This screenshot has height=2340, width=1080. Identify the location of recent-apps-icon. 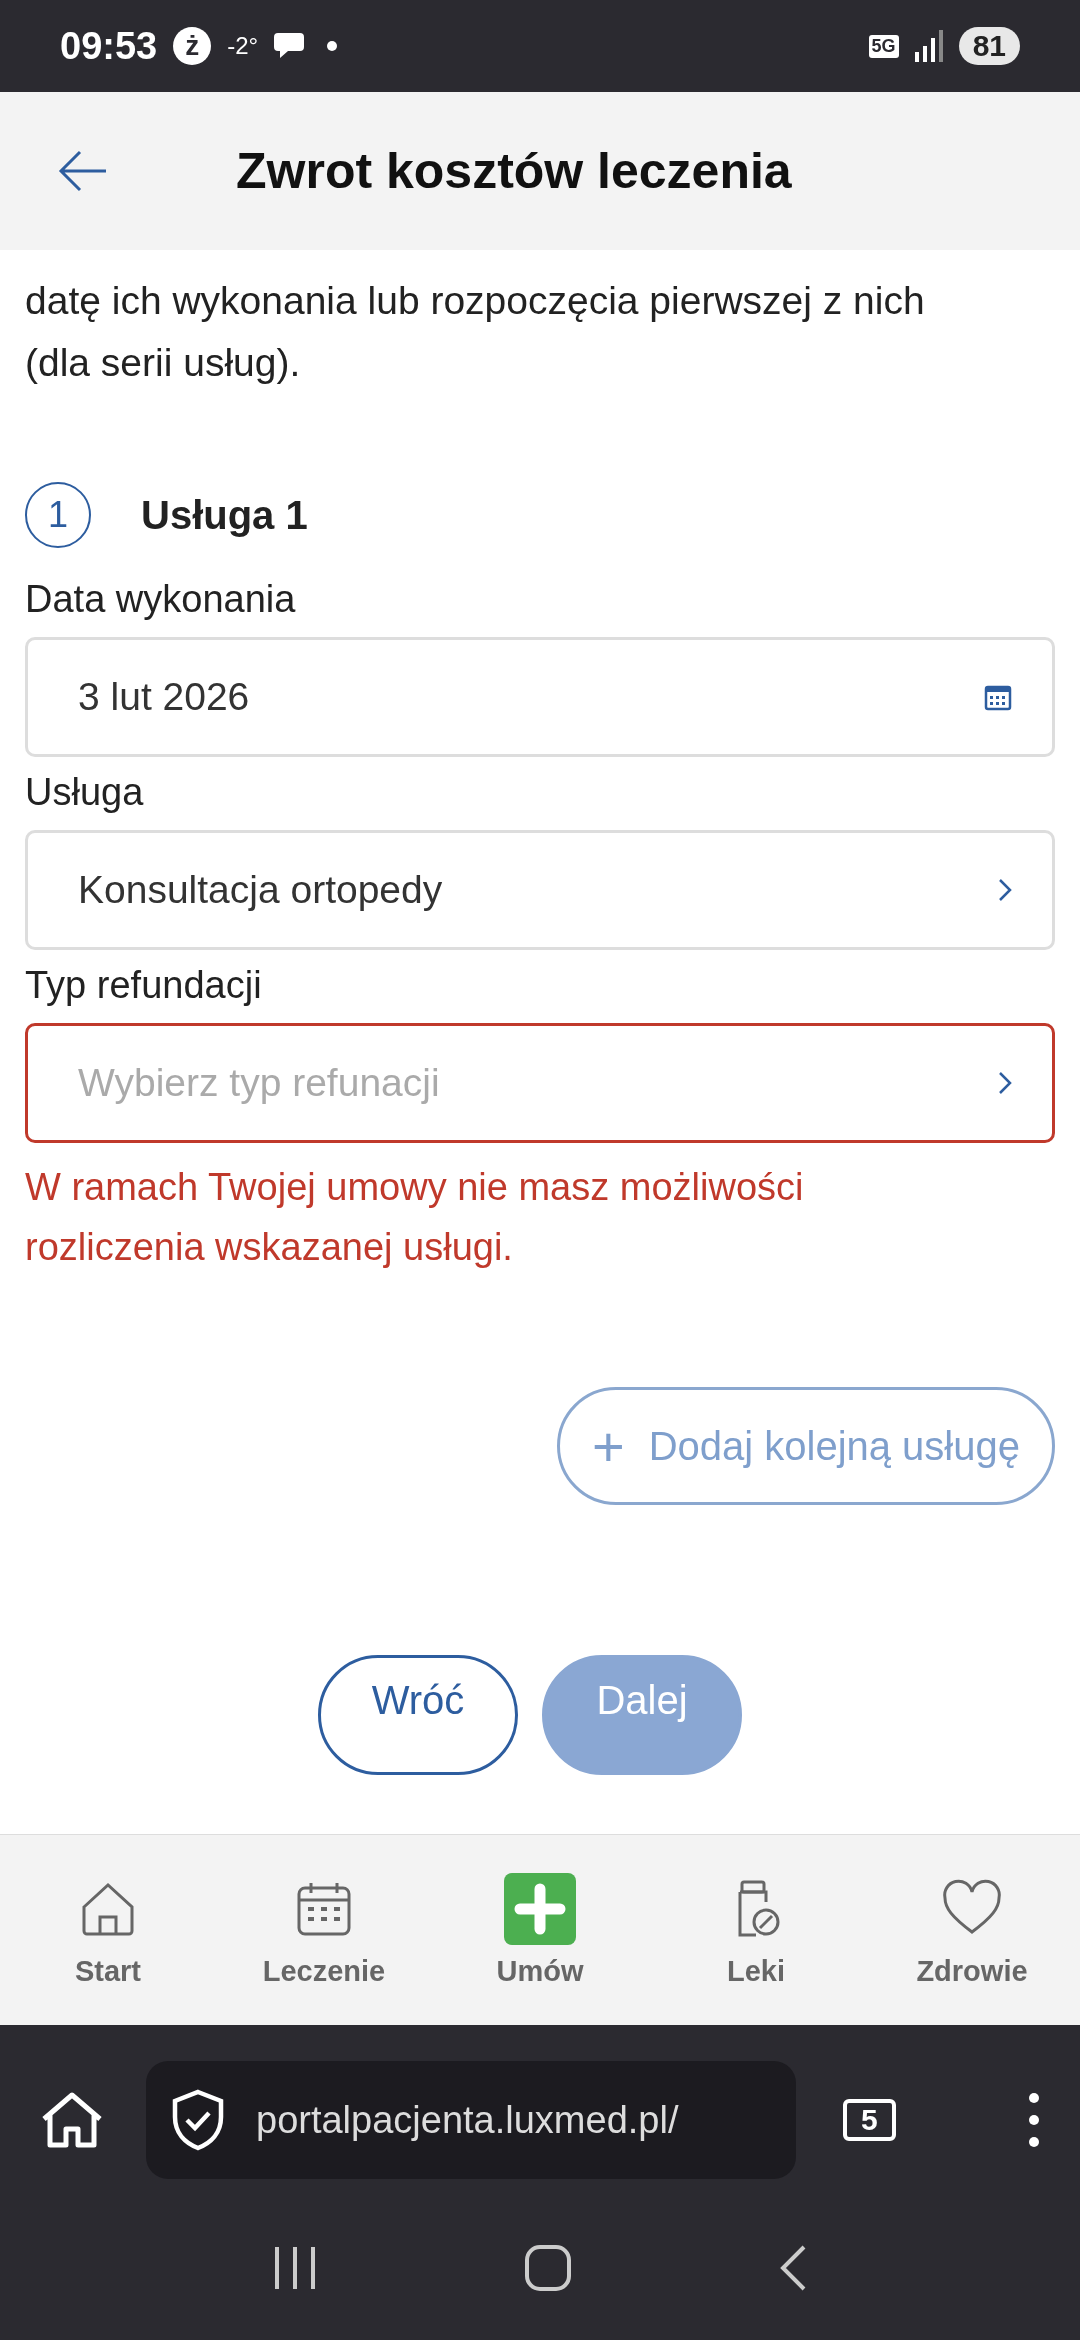
(295, 2267).